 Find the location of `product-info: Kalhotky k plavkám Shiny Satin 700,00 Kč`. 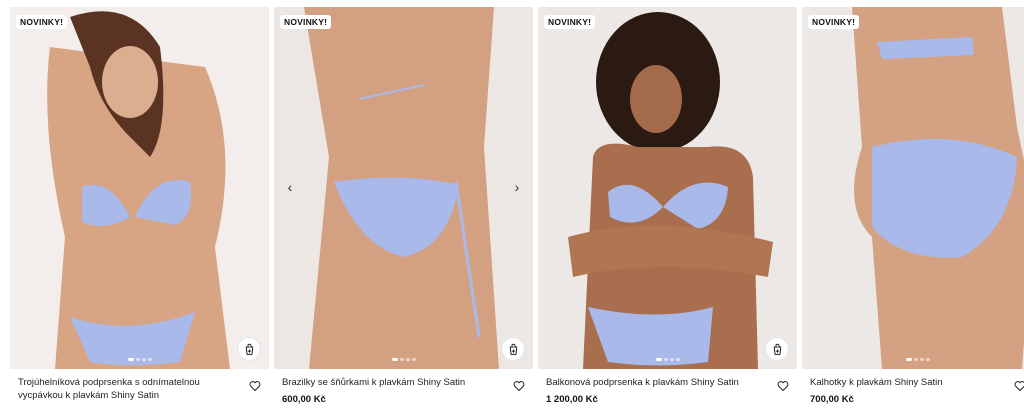

product-info: Kalhotky k plavkám Shiny Satin 700,00 Kč is located at coordinates (913, 387).